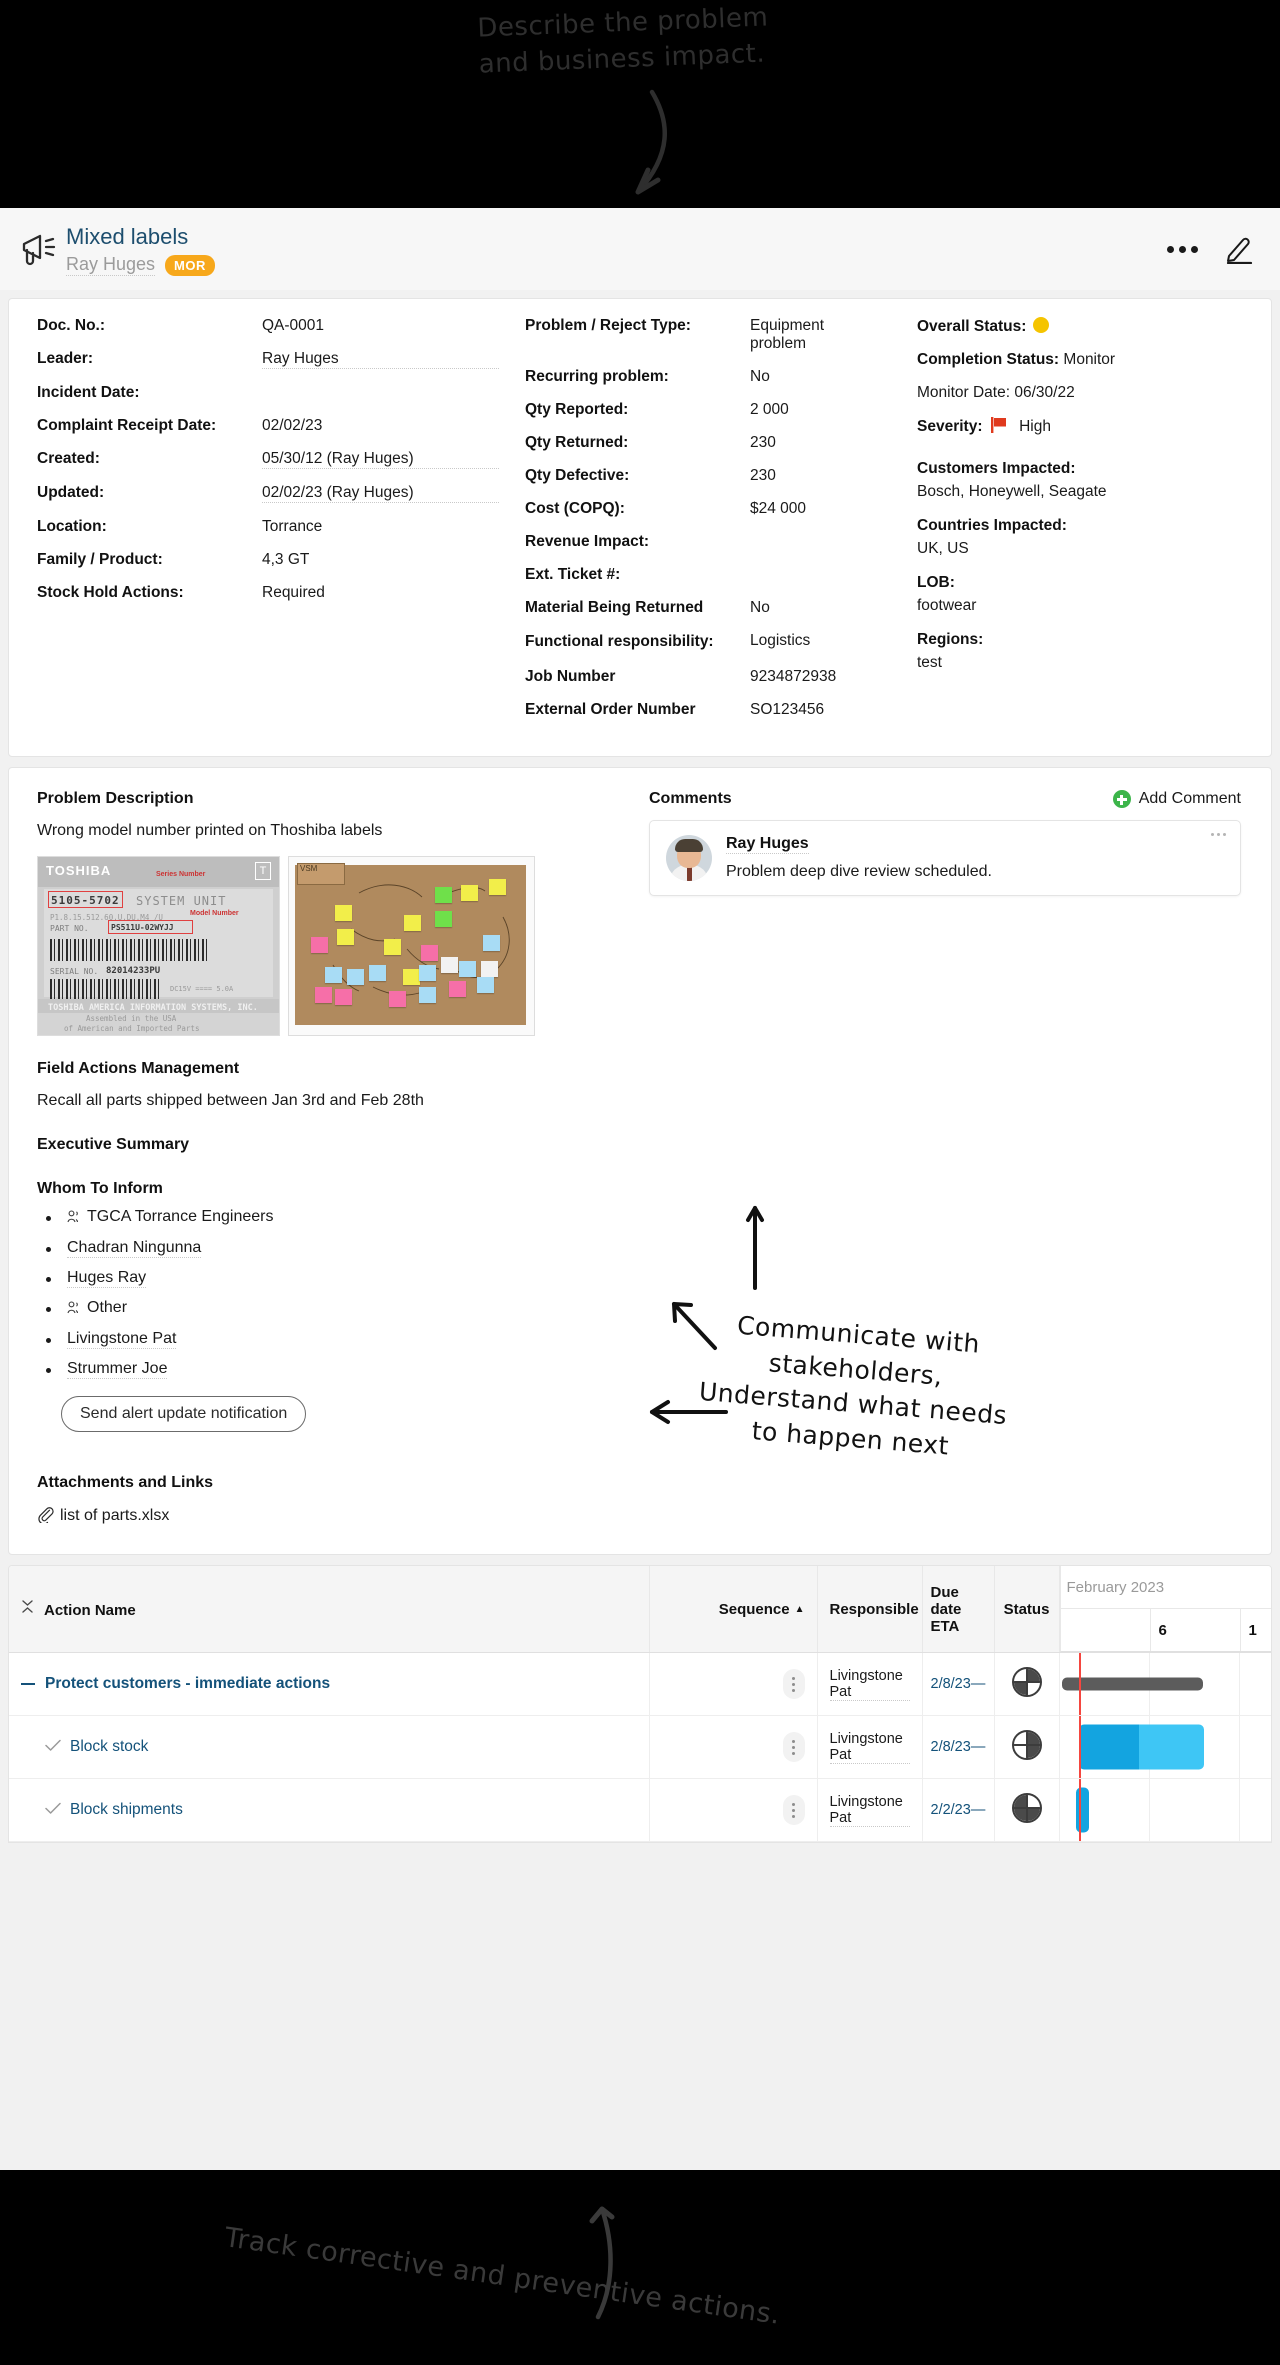 Image resolution: width=1280 pixels, height=2365 pixels. What do you see at coordinates (1176, 799) in the screenshot?
I see `add-comment-button: Add Comment` at bounding box center [1176, 799].